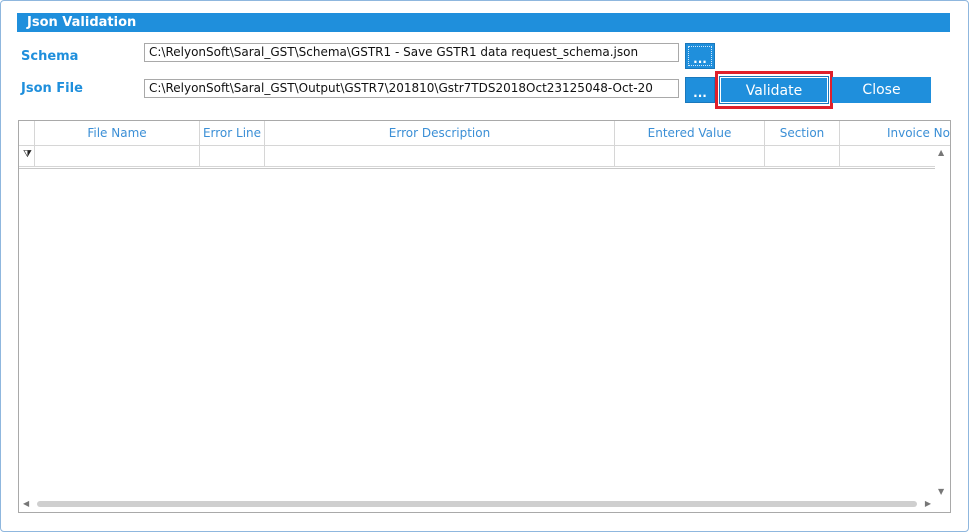 The height and width of the screenshot is (532, 969). I want to click on scroll-left-arrow-icon: ◀, so click(26, 503).